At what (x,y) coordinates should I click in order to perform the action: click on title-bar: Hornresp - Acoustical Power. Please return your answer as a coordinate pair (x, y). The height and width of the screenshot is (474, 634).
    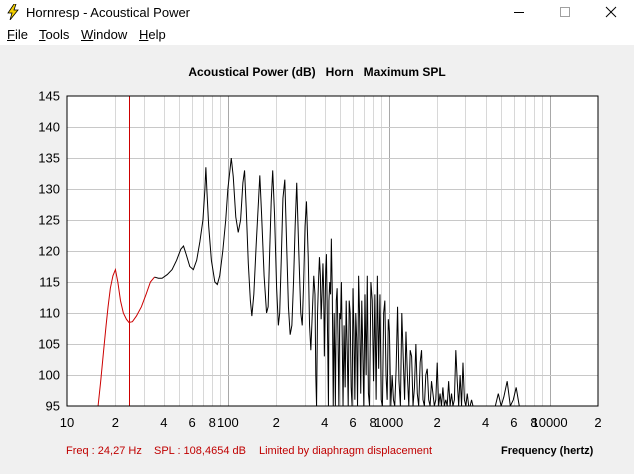
    Looking at the image, I should click on (317, 12).